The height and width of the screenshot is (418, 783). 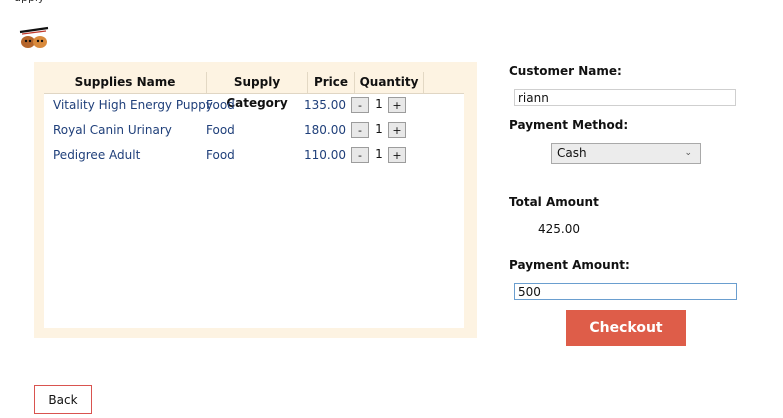 I want to click on pets-r-us-logo-icon, so click(x=34, y=37).